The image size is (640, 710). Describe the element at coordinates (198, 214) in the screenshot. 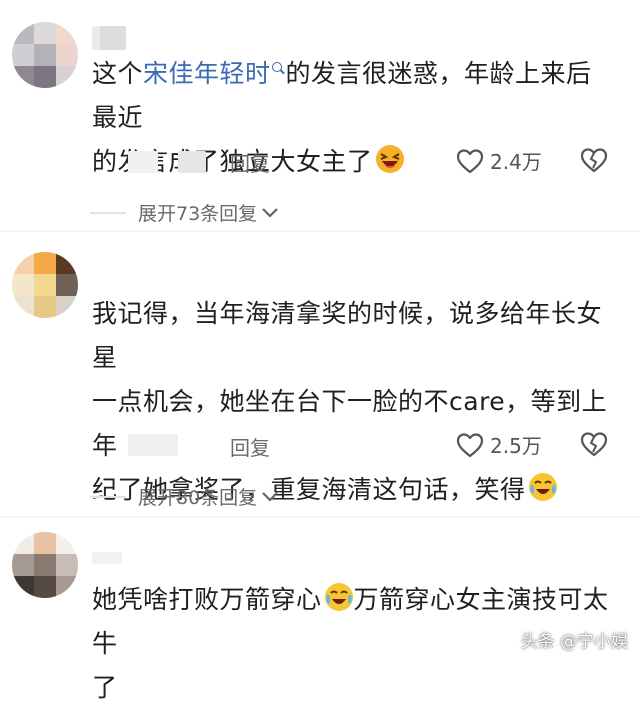

I see `expand-replies-label: 展开73条回复` at that location.